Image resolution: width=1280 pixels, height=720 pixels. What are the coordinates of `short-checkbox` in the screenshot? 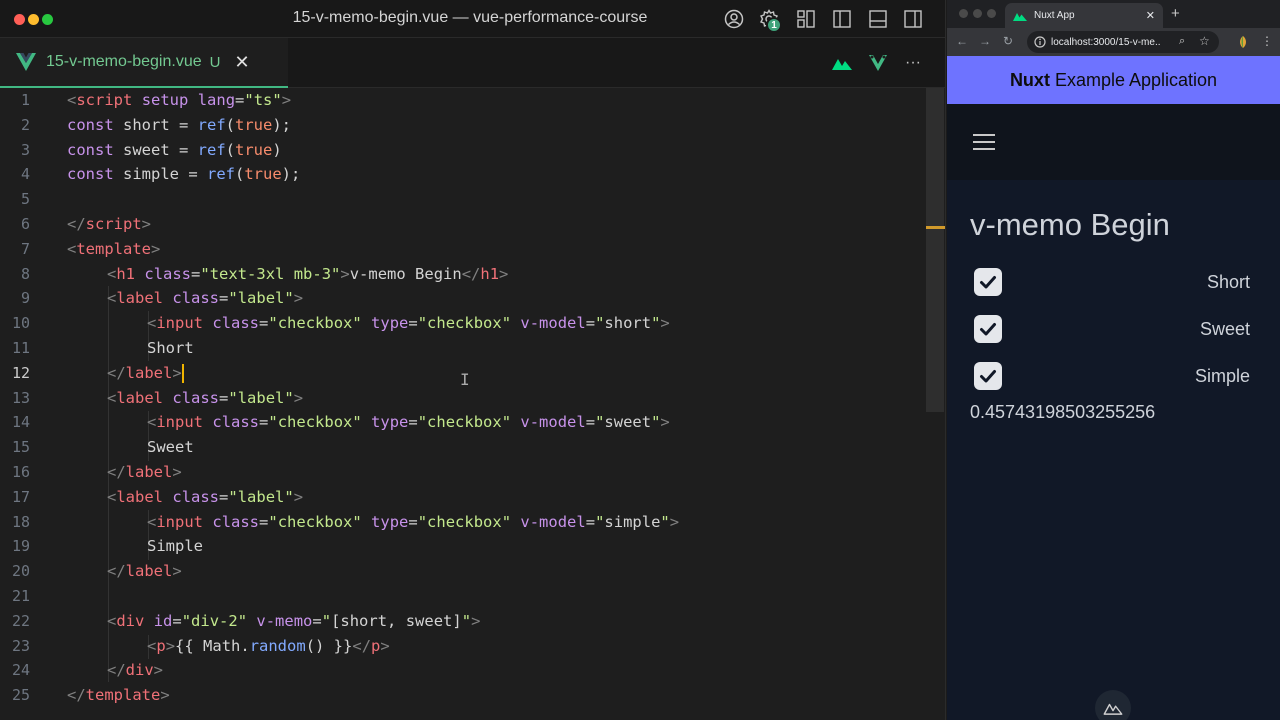 It's located at (988, 282).